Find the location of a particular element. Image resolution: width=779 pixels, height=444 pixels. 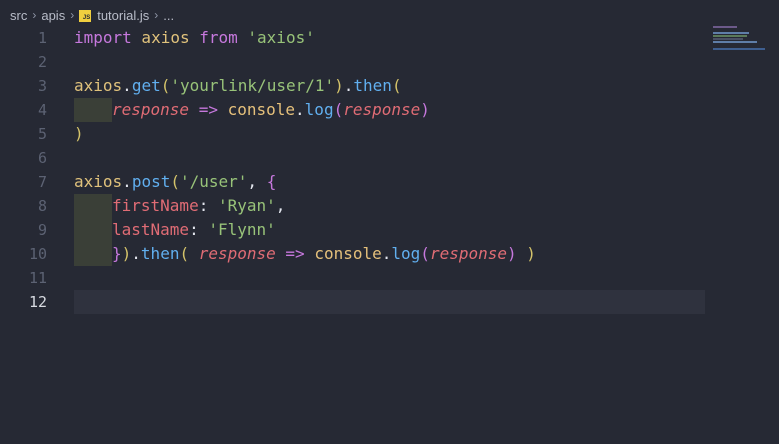

code-text: firstName: 'Ryan', is located at coordinates (179, 206).